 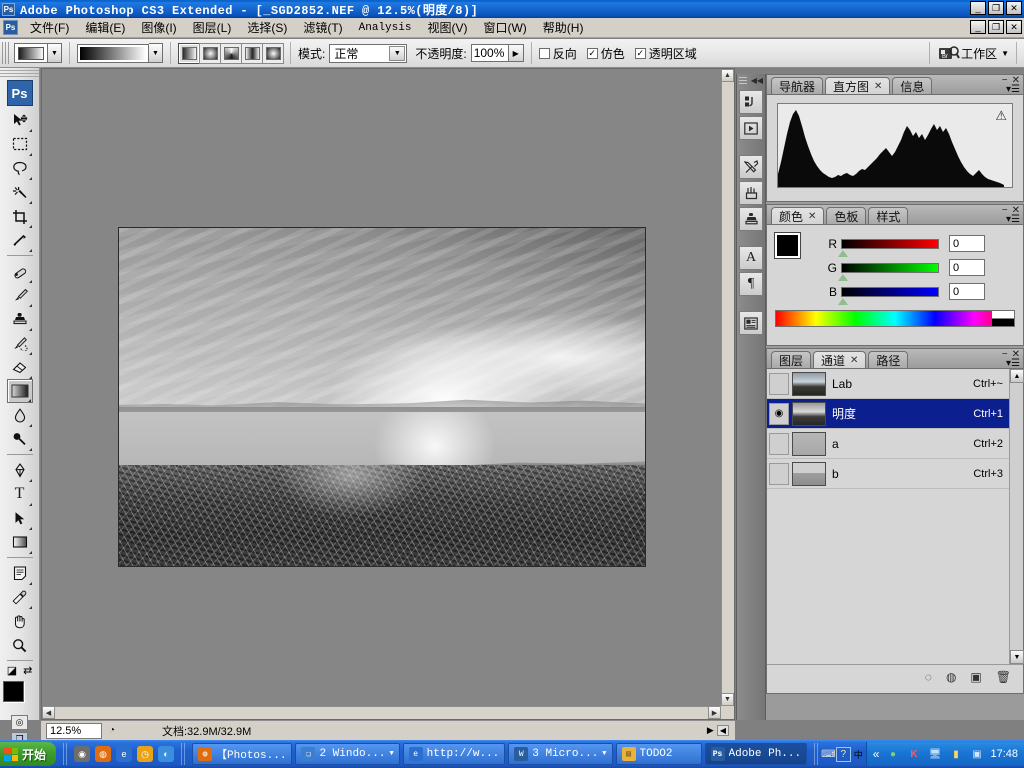 What do you see at coordinates (787, 245) in the screenshot?
I see `color-panel-foreground-swatch` at bounding box center [787, 245].